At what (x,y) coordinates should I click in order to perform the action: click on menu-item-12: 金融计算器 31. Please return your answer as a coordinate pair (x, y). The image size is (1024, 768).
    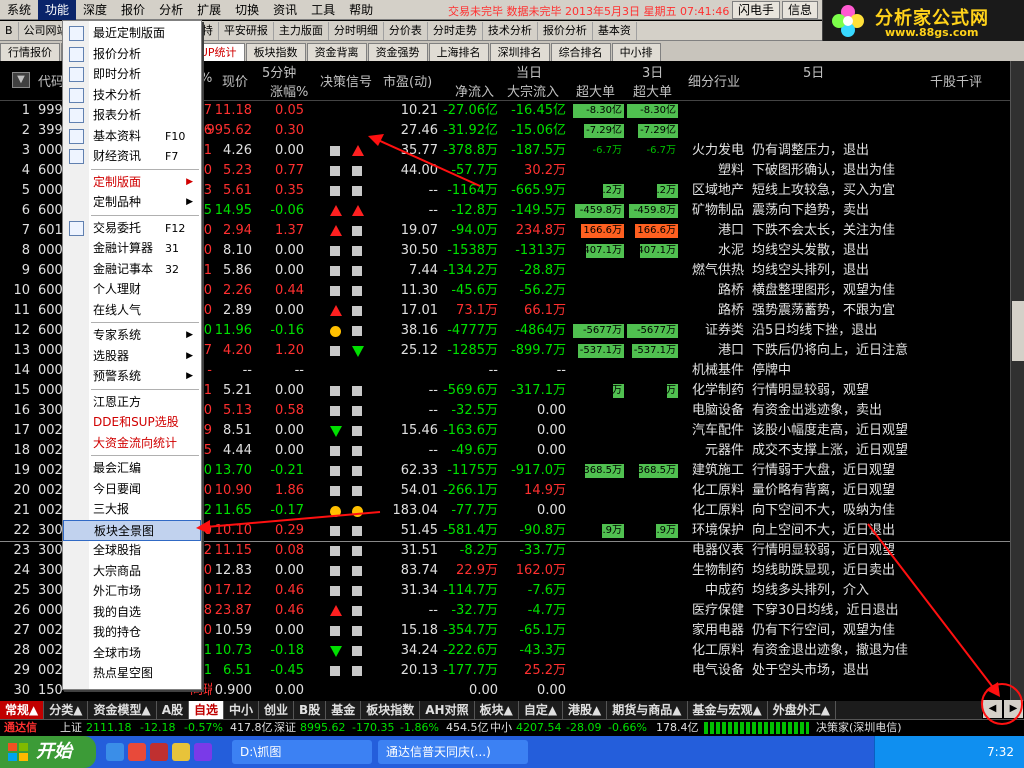
    Looking at the image, I should click on (132, 248).